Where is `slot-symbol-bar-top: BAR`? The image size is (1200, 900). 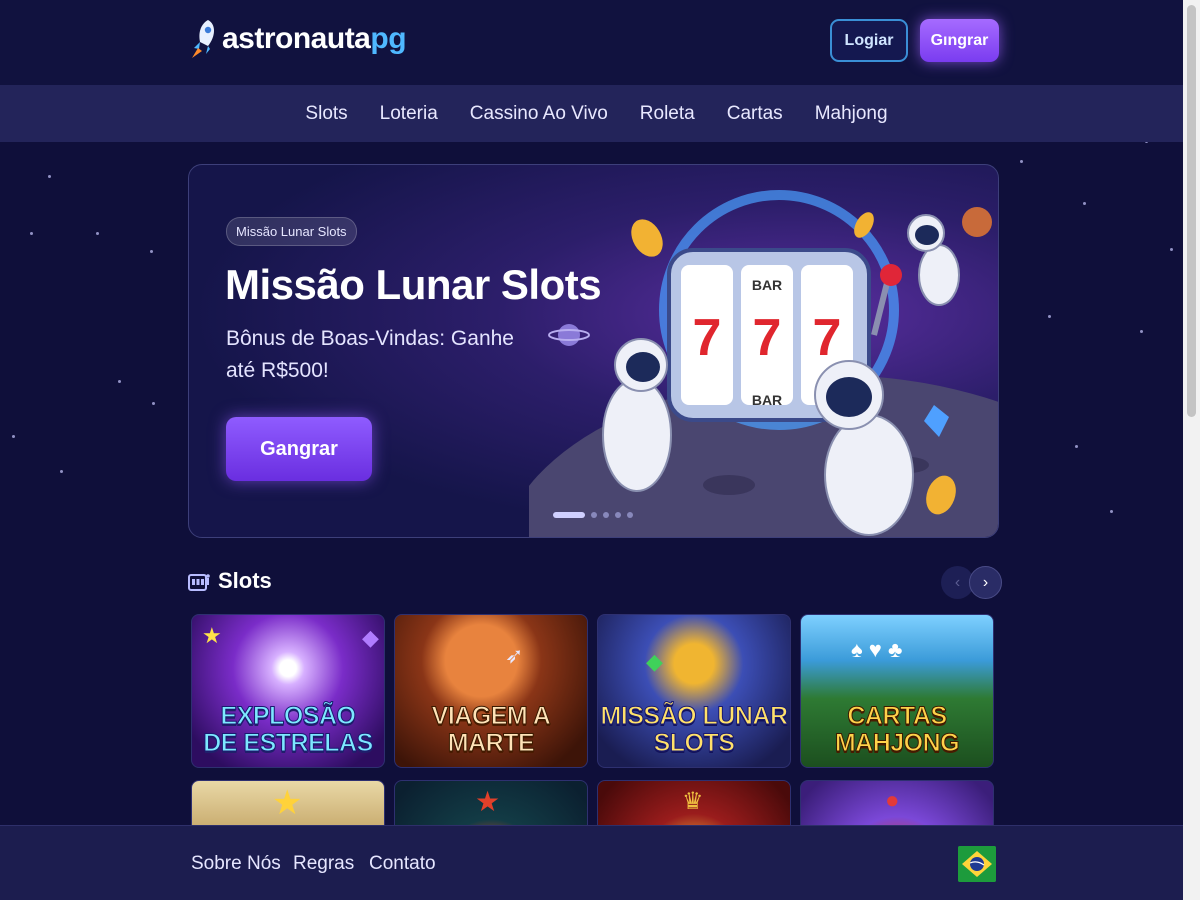 slot-symbol-bar-top: BAR is located at coordinates (767, 285).